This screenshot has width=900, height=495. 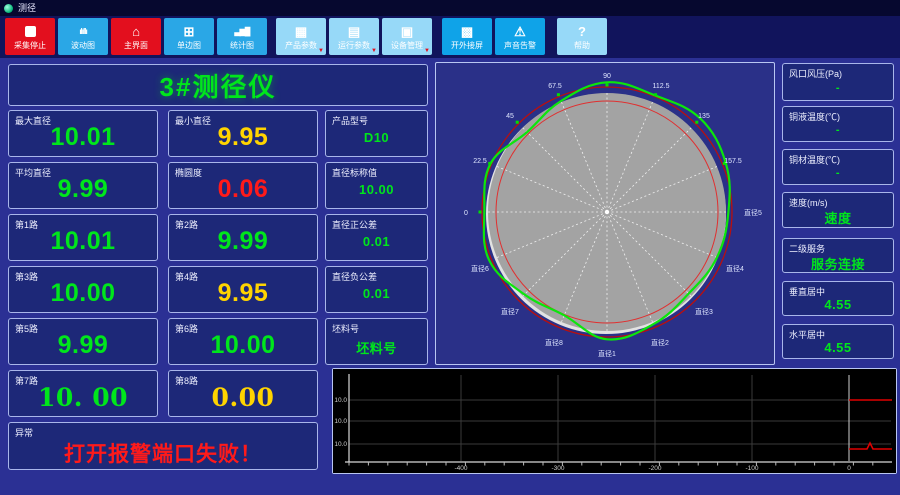 What do you see at coordinates (376, 133) in the screenshot?
I see `cell-product-model: 产品型号 D10` at bounding box center [376, 133].